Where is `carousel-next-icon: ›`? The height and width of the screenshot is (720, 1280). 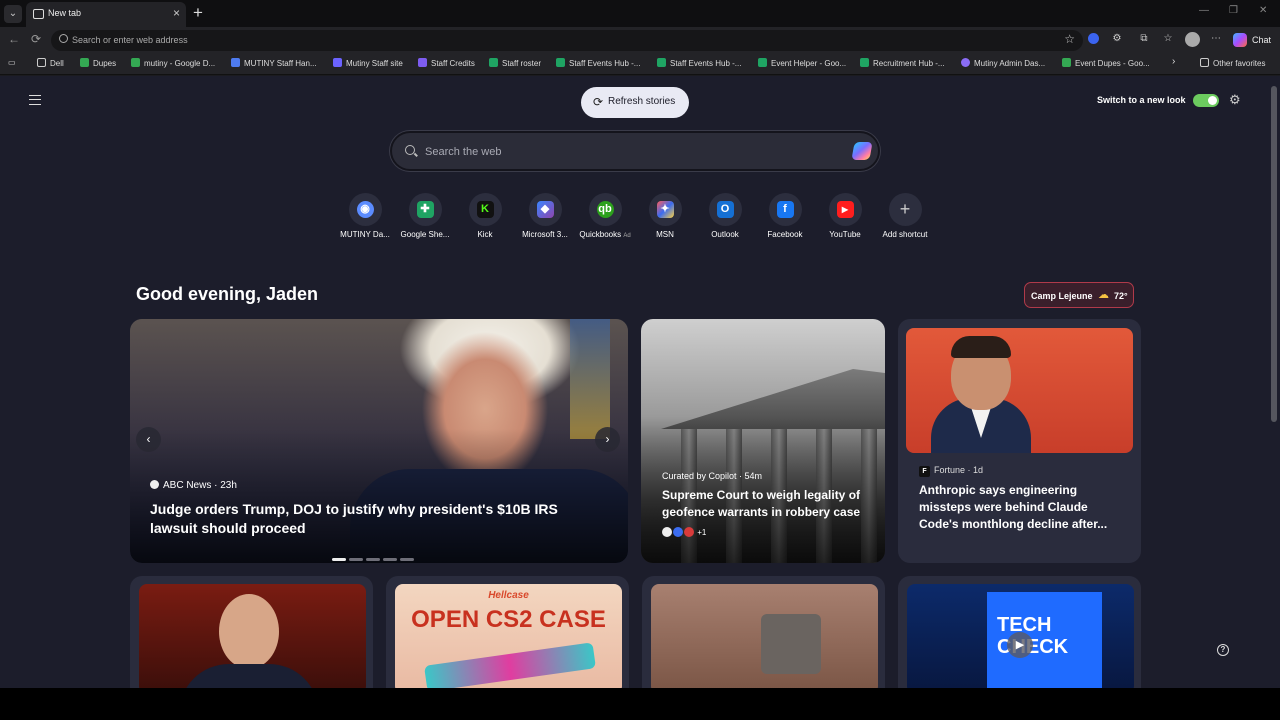 carousel-next-icon: › is located at coordinates (607, 439).